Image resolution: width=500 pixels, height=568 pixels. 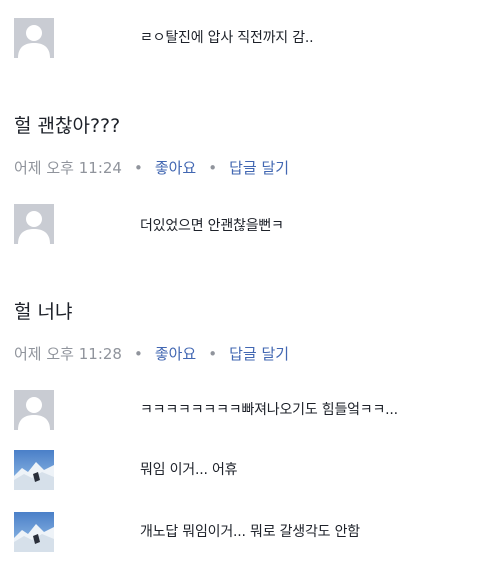 I want to click on reply-item: 개노답 뭐임이거... 뭐로 갈생각도 안함, so click(x=250, y=534).